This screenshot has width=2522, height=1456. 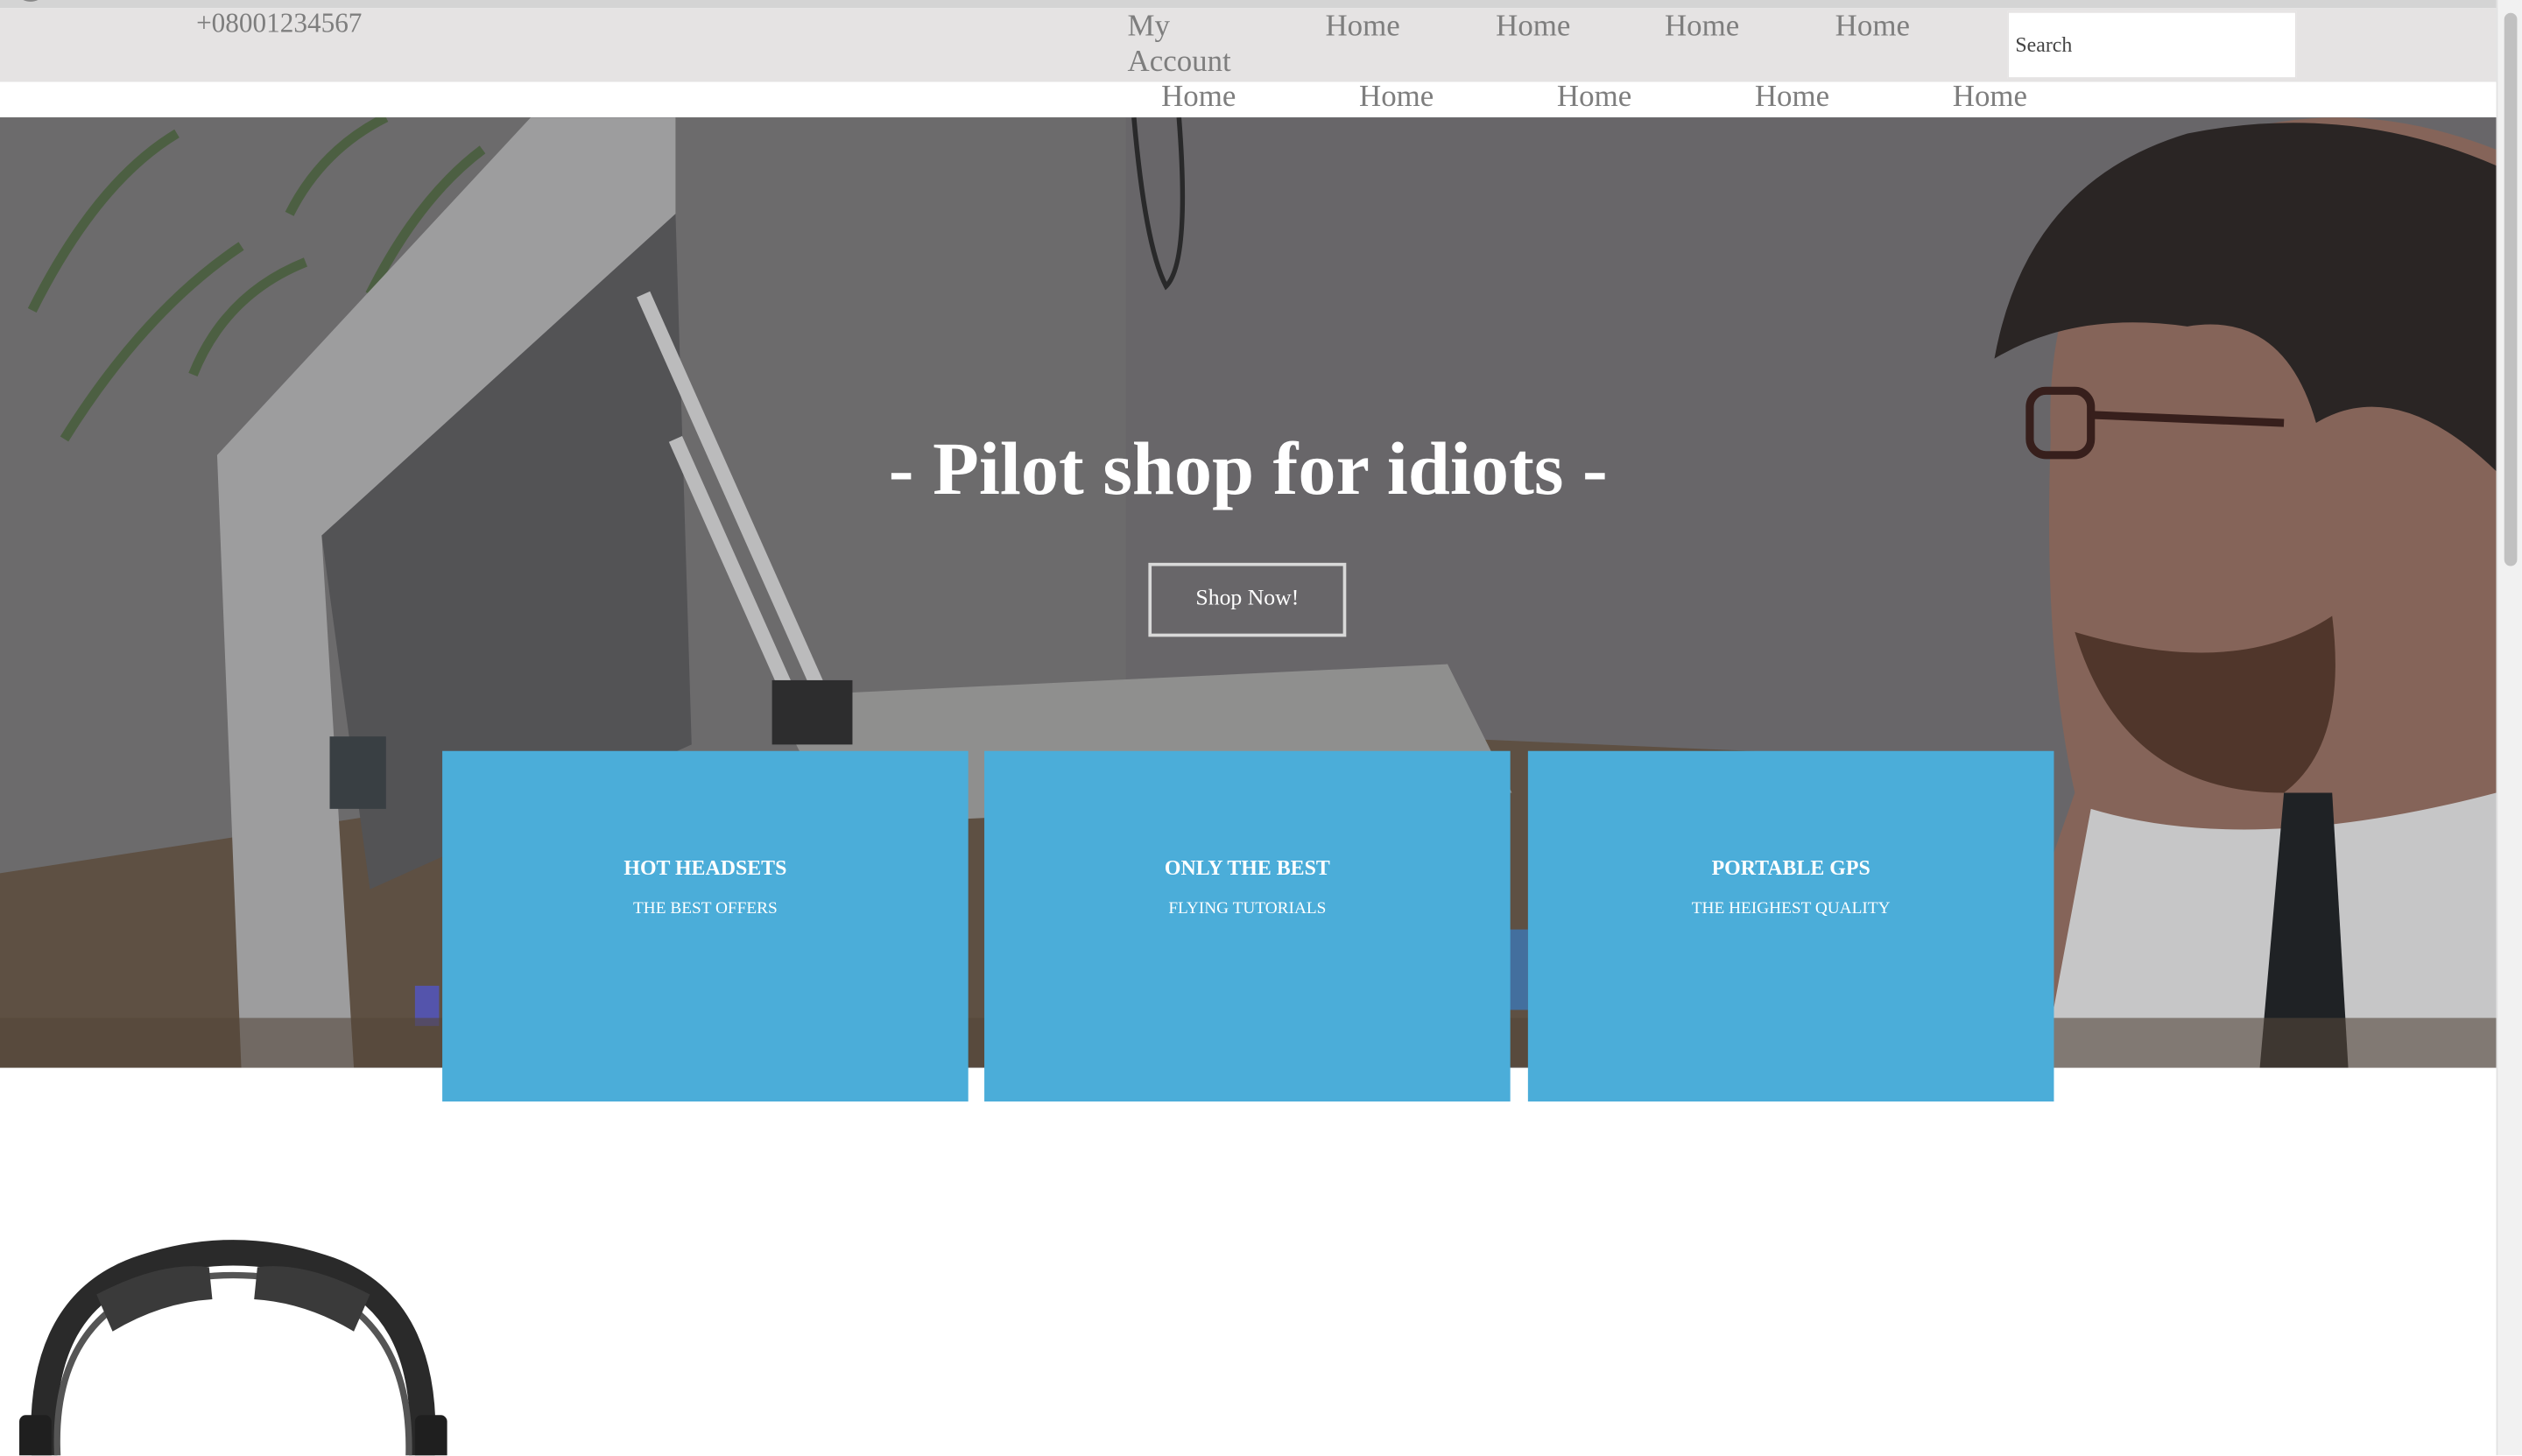 What do you see at coordinates (705, 867) in the screenshot?
I see `card-title: HOT HEADSETS` at bounding box center [705, 867].